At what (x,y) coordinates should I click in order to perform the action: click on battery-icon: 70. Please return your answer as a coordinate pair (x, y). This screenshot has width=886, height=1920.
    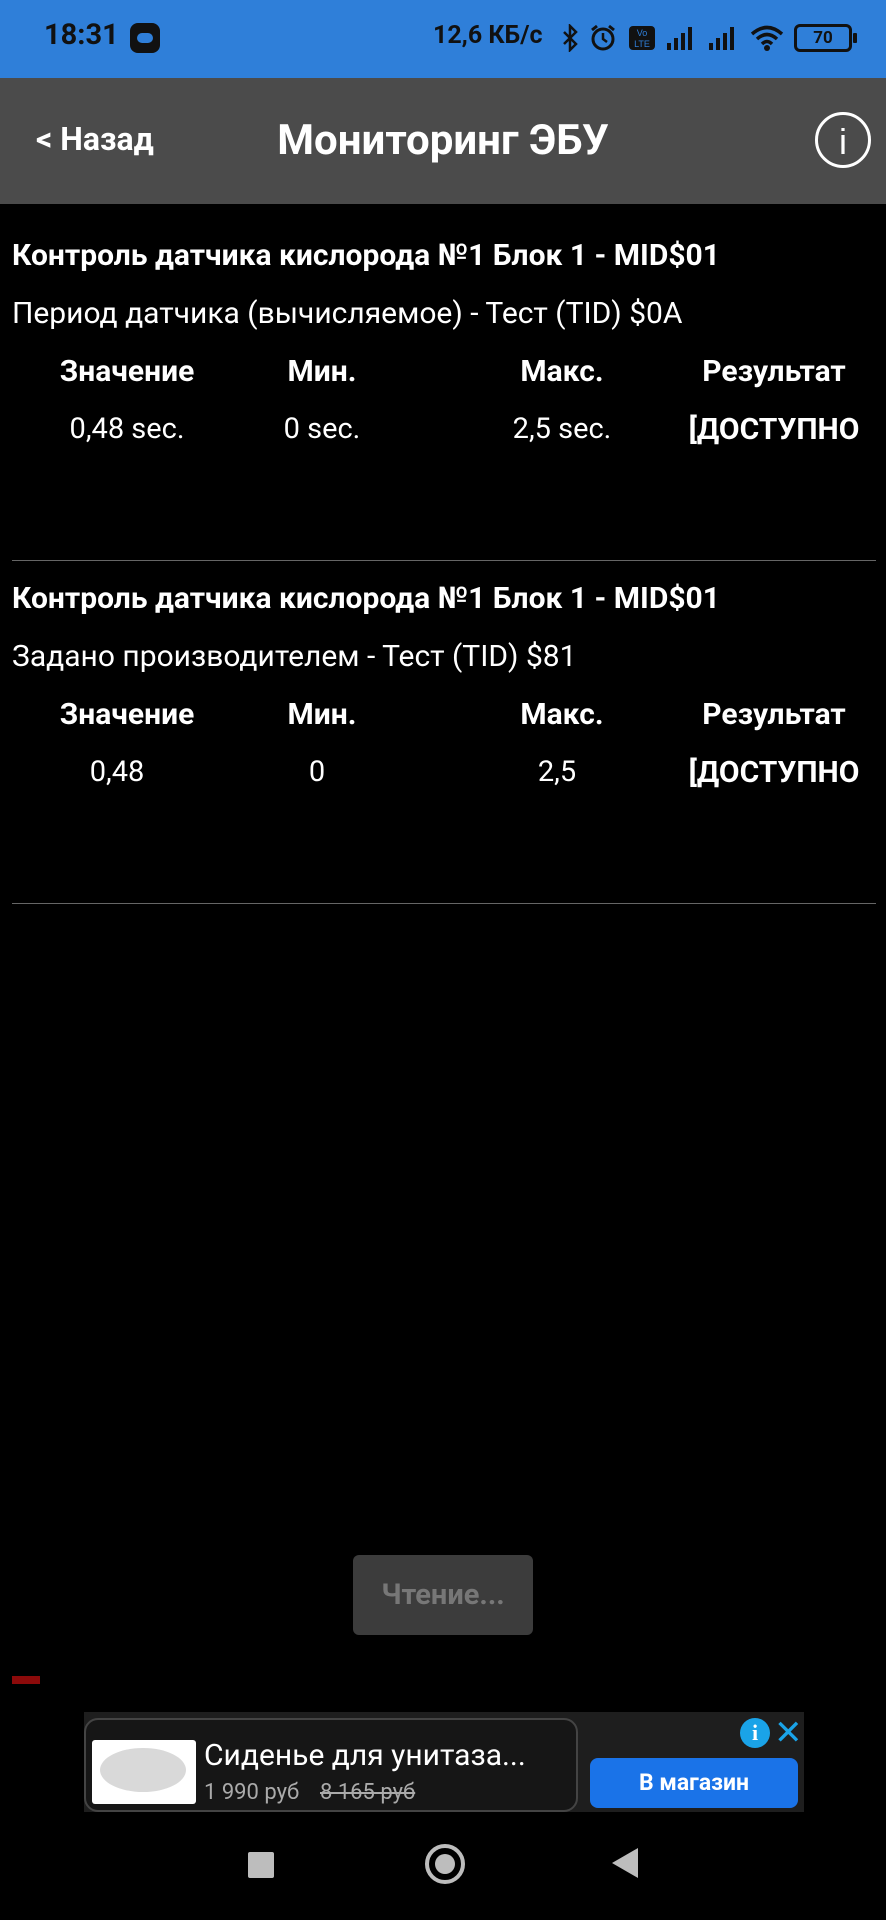
    Looking at the image, I should click on (825, 38).